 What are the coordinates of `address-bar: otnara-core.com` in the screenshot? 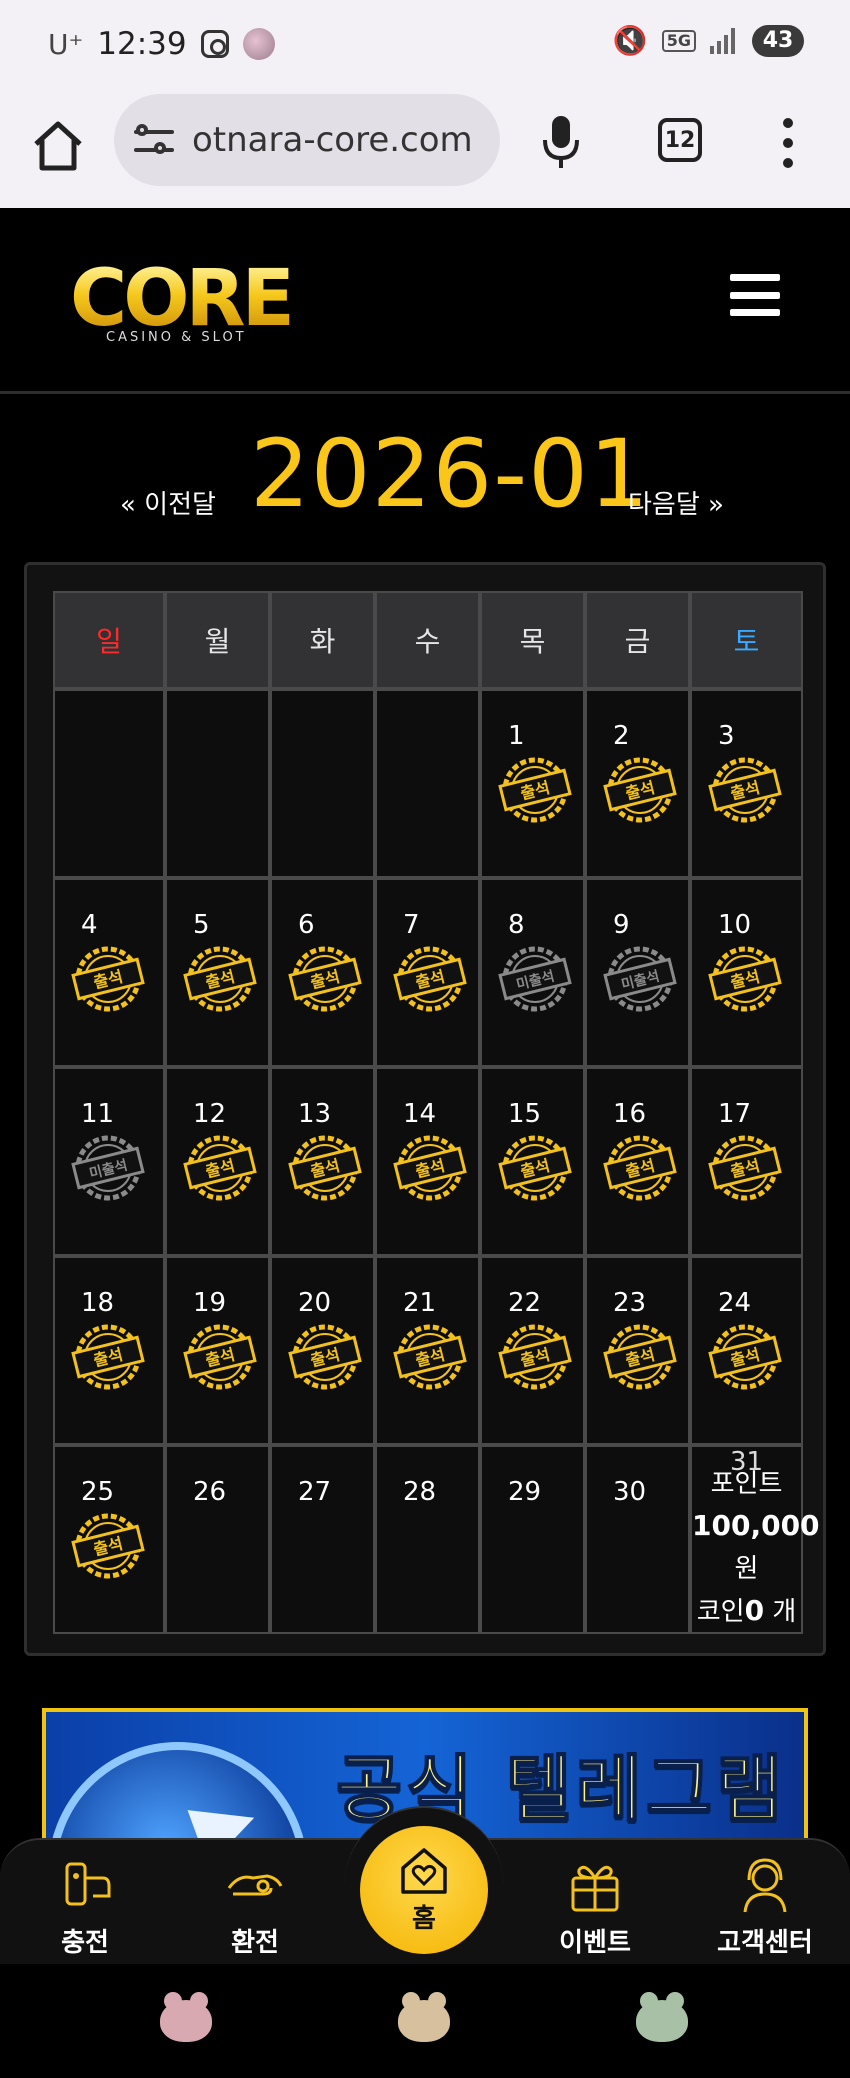 It's located at (307, 140).